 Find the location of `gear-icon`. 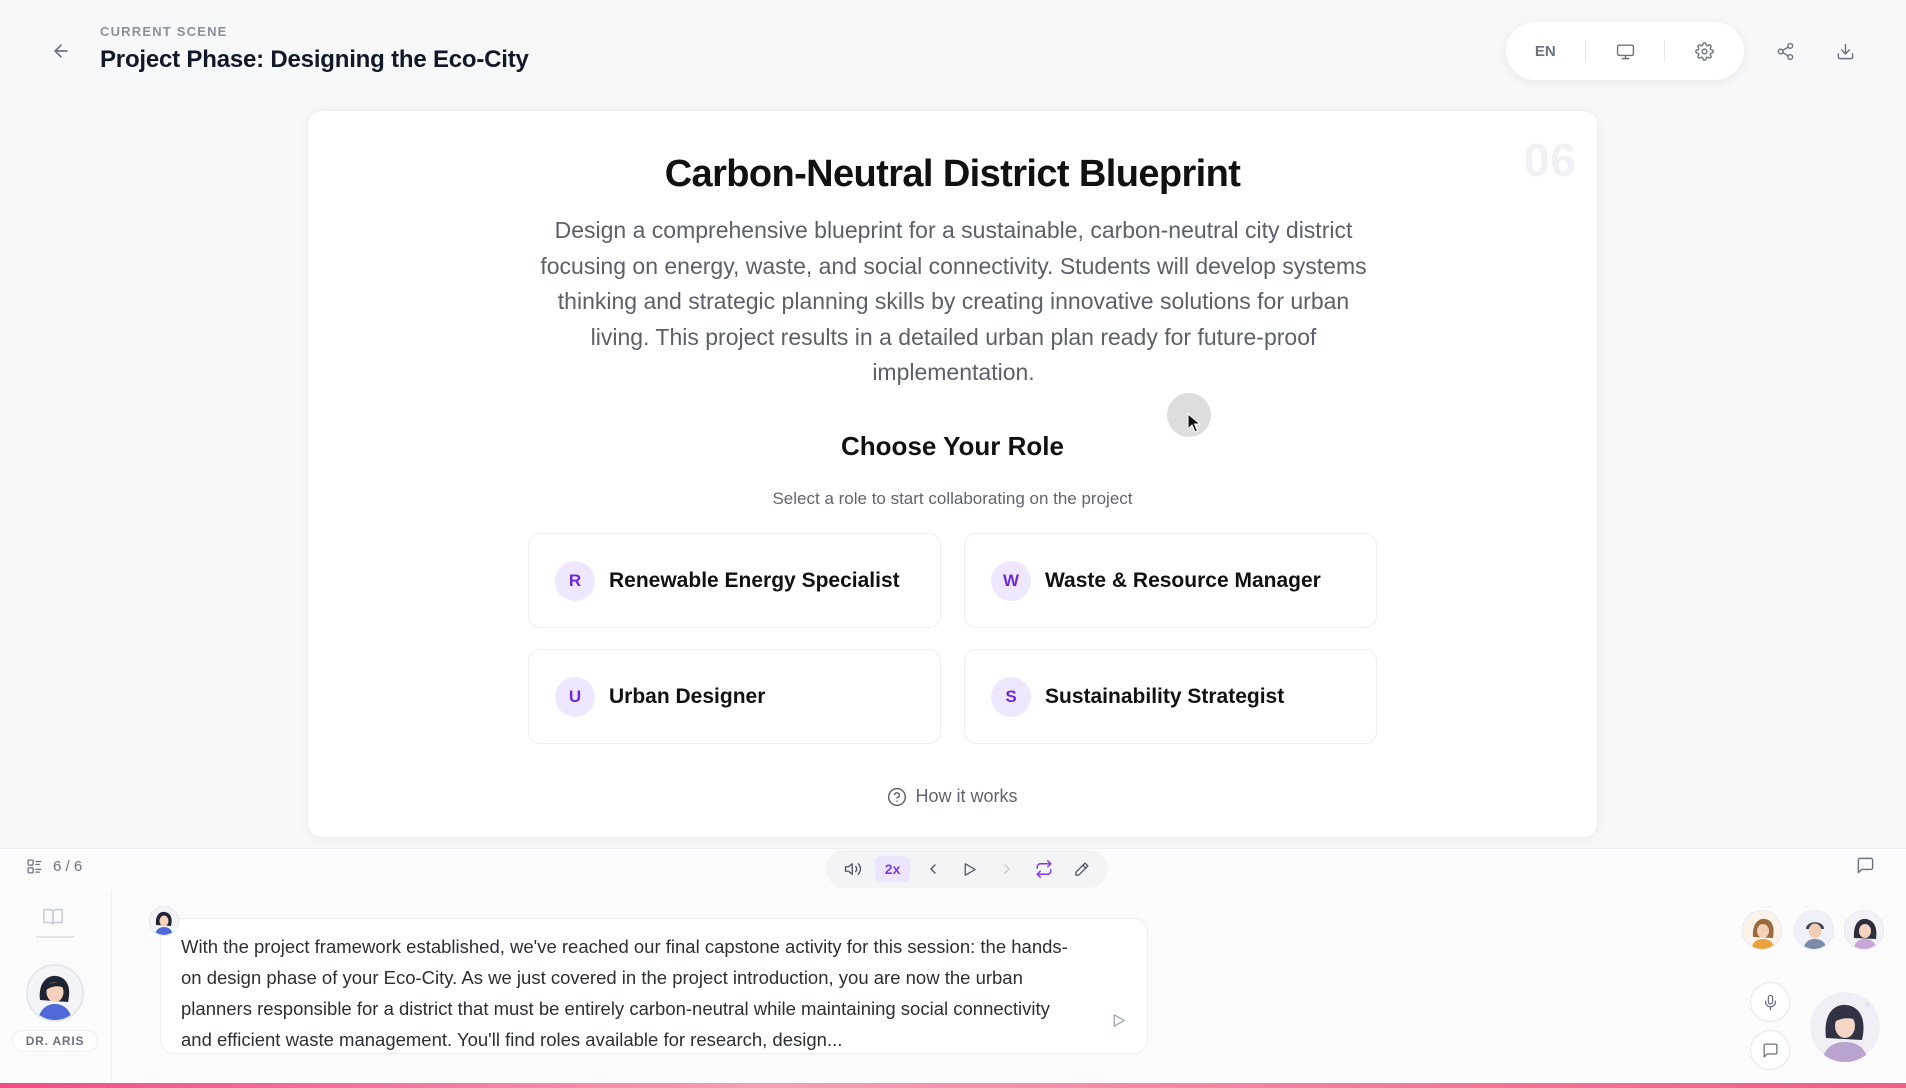

gear-icon is located at coordinates (1705, 51).